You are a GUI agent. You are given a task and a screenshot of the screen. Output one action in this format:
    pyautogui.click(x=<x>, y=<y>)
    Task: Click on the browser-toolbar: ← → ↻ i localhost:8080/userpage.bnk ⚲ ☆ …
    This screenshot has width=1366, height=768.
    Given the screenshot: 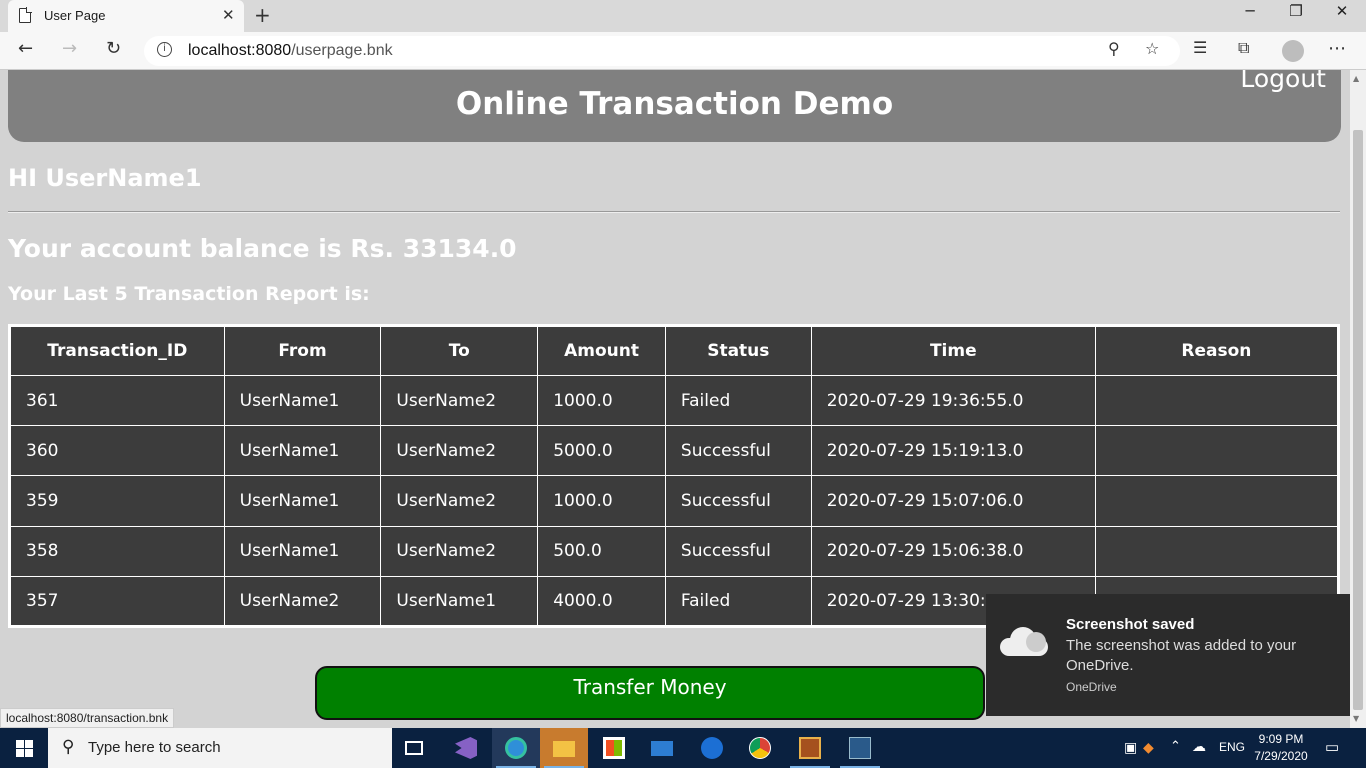 What is the action you would take?
    pyautogui.click(x=683, y=51)
    